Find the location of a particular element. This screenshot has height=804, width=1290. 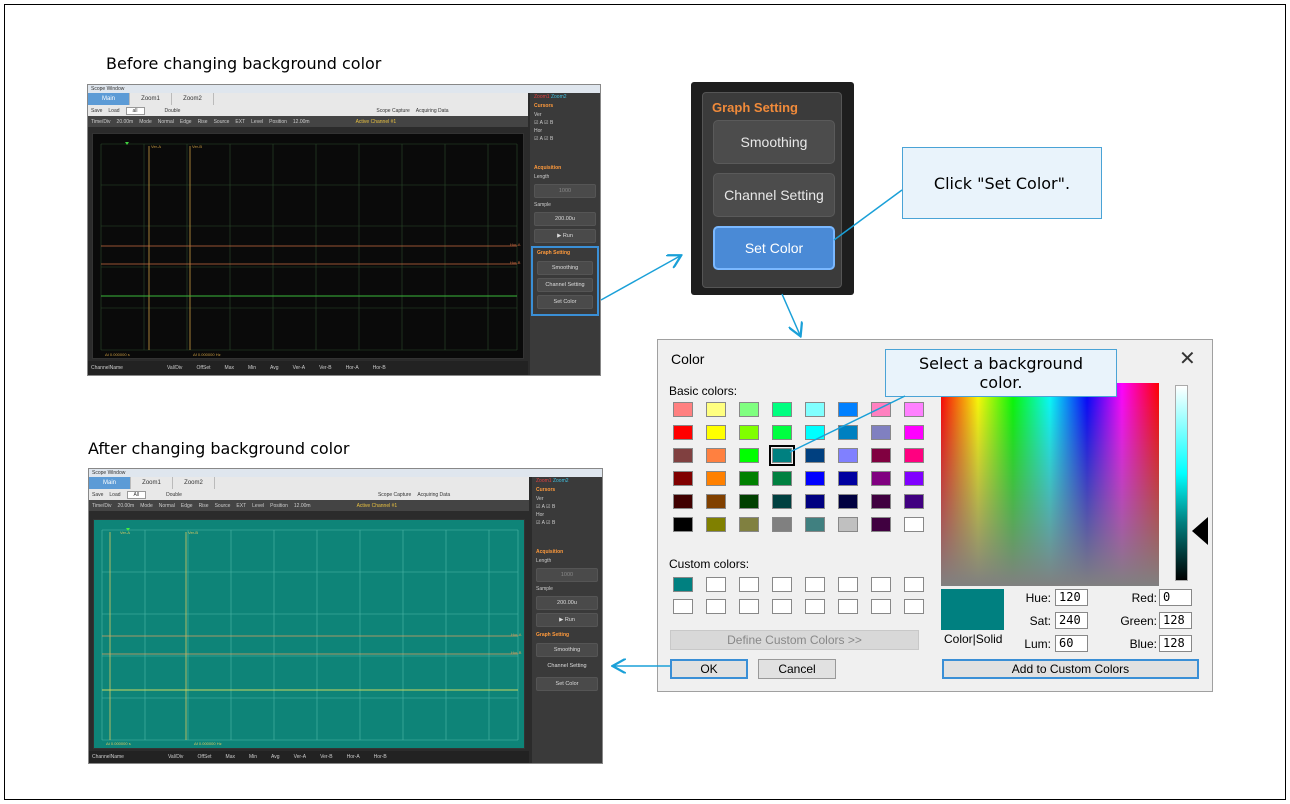

arrow-to-graph-setting is located at coordinates (640, 278).